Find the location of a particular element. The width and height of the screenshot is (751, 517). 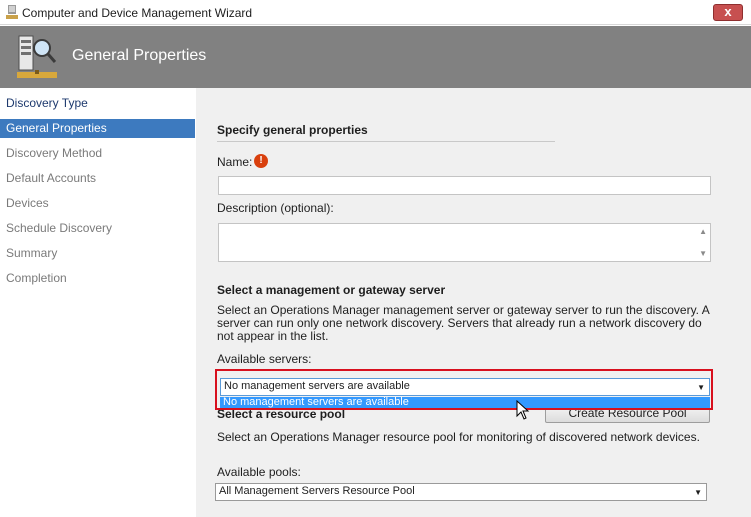

section-divider is located at coordinates (386, 141).